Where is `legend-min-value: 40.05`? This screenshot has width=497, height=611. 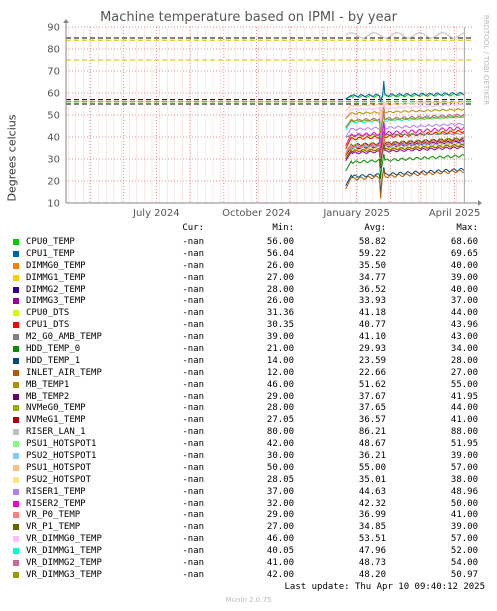
legend-min-value: 40.05 is located at coordinates (280, 551).